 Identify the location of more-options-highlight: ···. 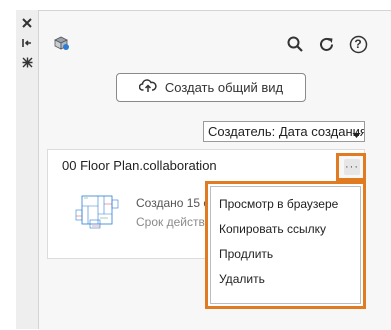
(351, 167).